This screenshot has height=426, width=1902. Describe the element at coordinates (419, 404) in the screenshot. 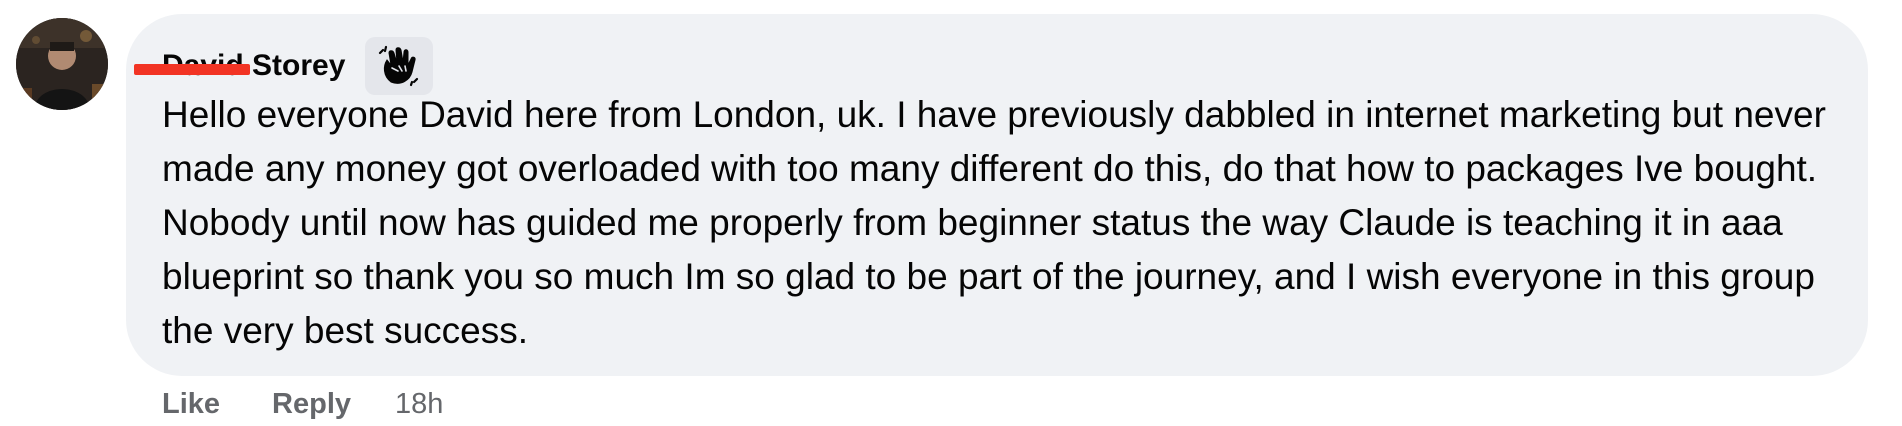

I see `timestamp: 18h` at that location.